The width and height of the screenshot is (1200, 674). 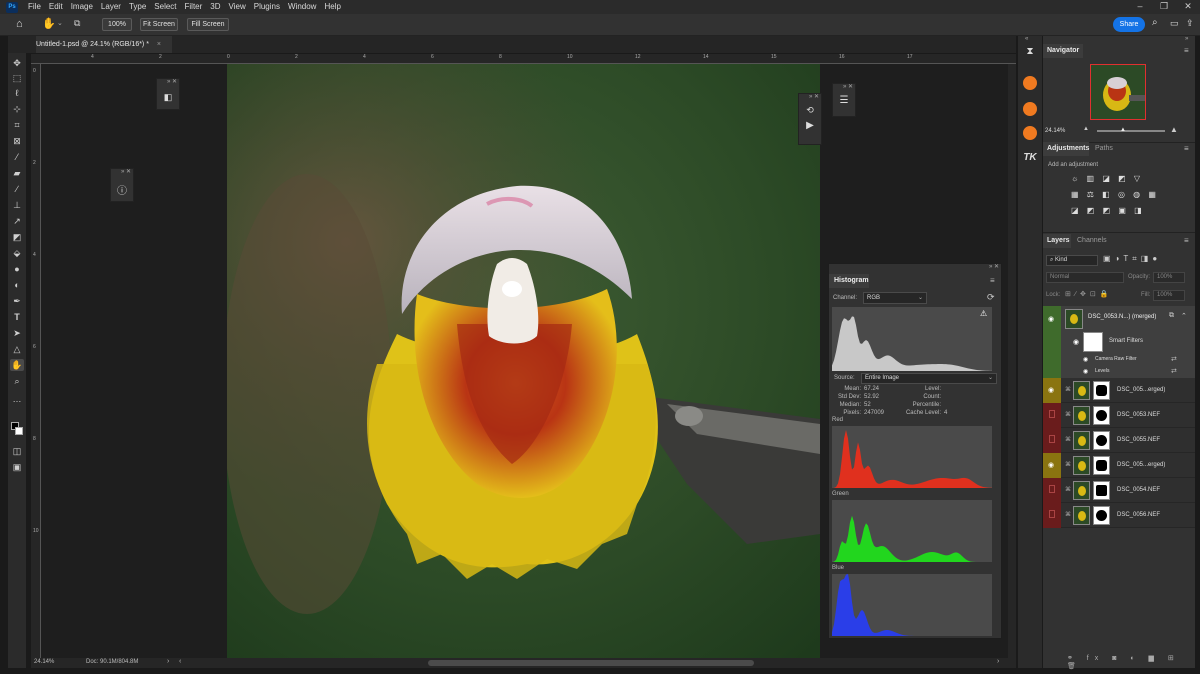 What do you see at coordinates (82, 7) in the screenshot?
I see `menu-image: Image` at bounding box center [82, 7].